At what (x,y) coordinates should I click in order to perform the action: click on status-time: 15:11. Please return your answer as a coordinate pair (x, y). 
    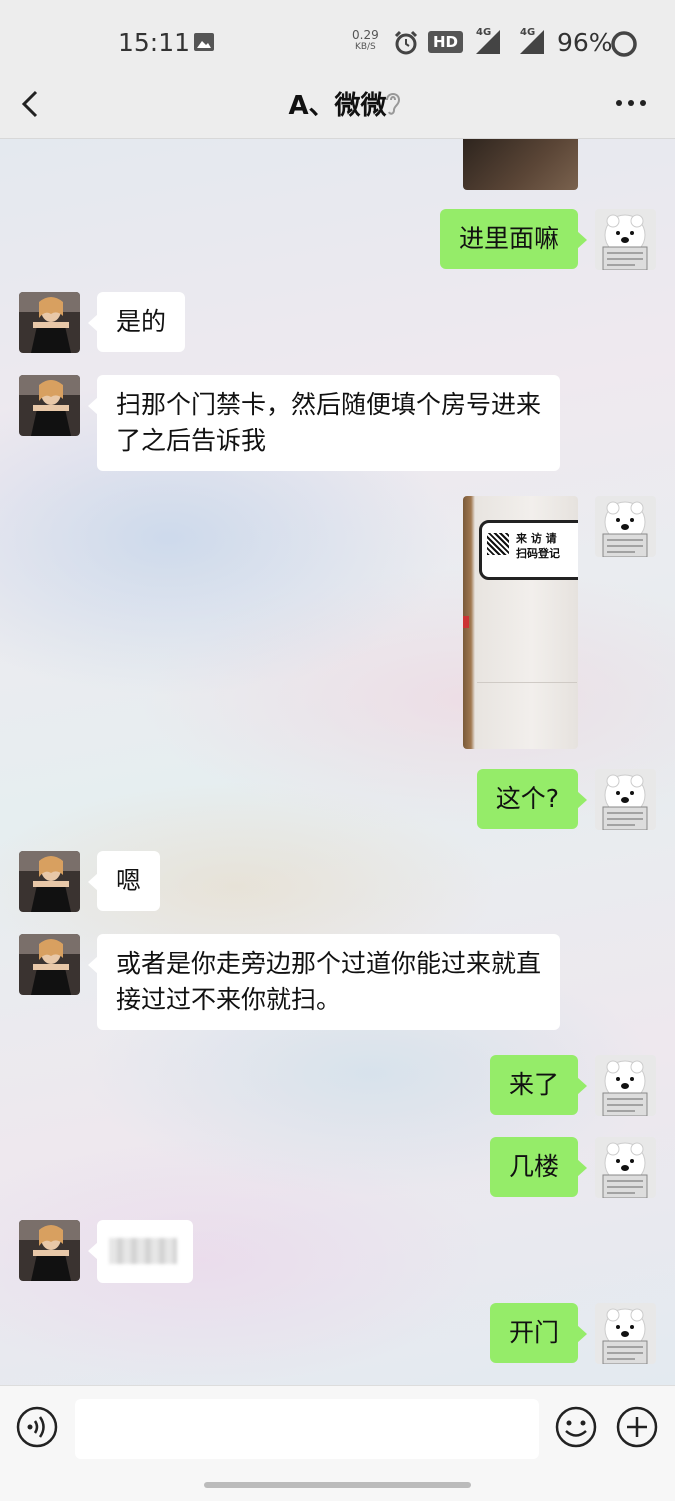
    Looking at the image, I should click on (154, 42).